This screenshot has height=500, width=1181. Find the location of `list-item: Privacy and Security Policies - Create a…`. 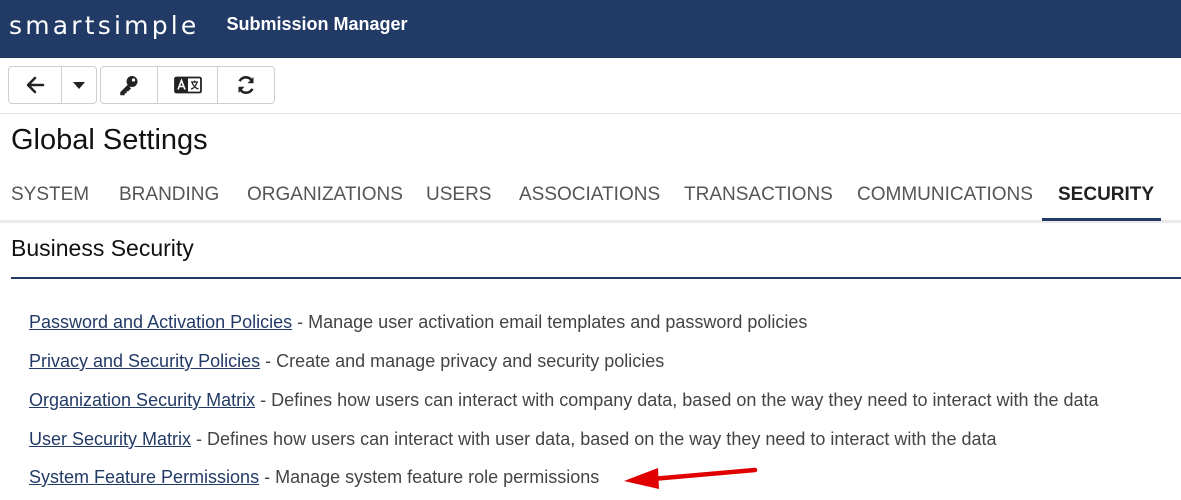

list-item: Privacy and Security Policies - Create a… is located at coordinates (346, 361).